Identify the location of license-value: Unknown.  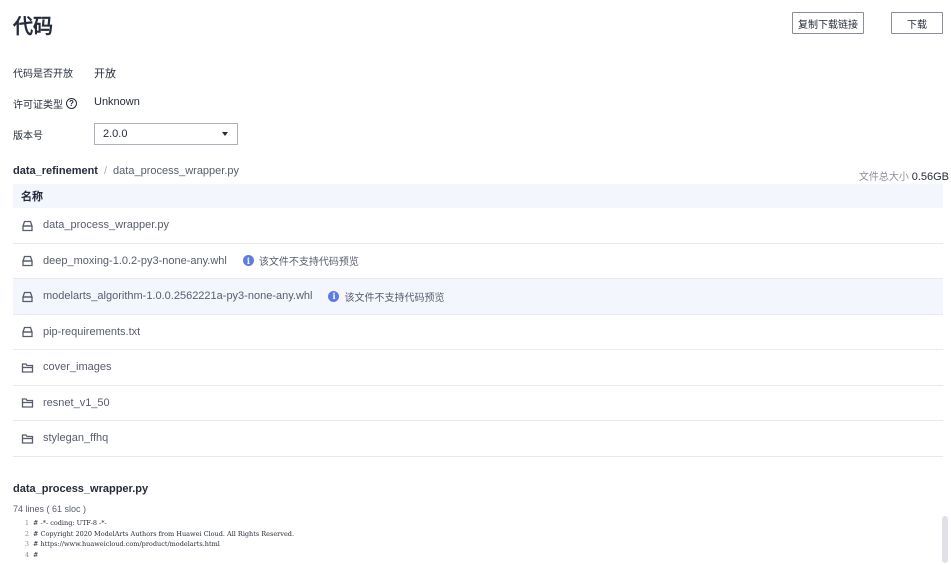
(117, 102).